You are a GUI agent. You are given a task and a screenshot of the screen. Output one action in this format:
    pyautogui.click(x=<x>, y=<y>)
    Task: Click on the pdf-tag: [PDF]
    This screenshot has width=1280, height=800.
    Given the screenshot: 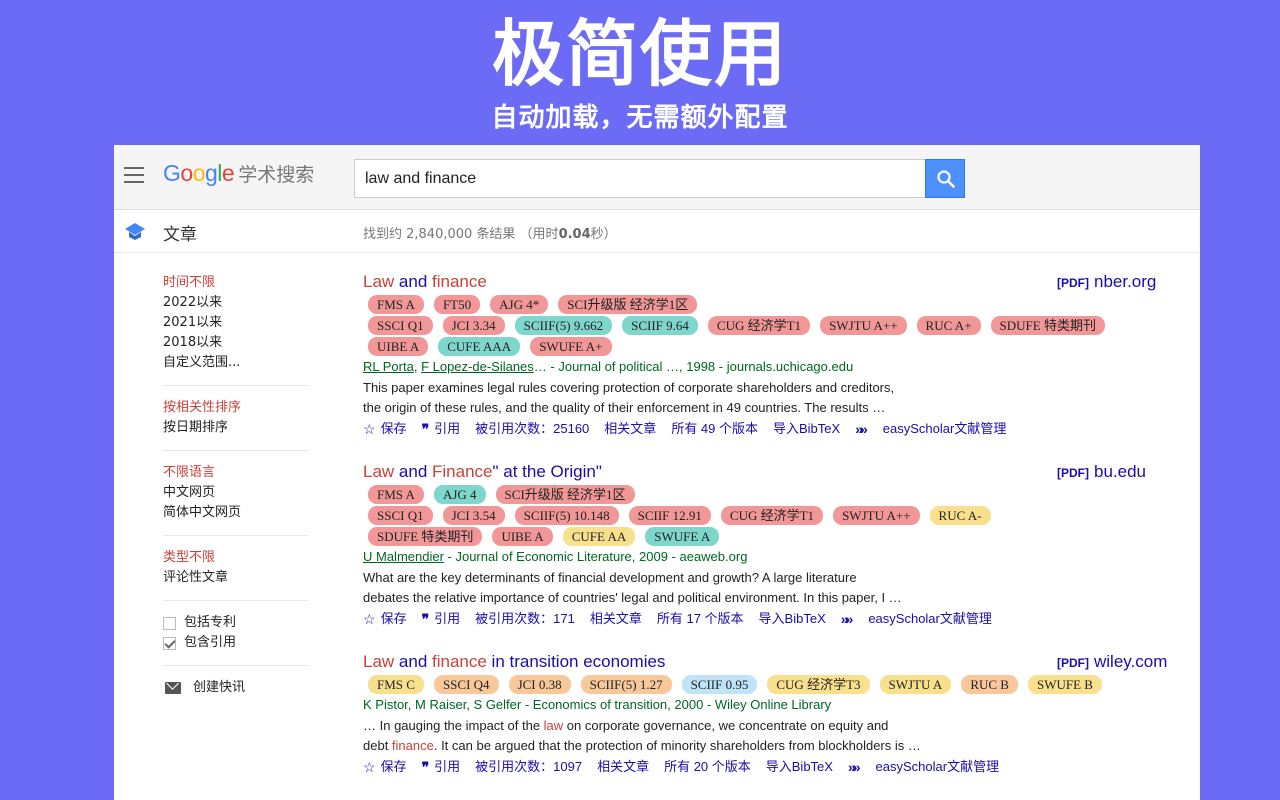 What is the action you would take?
    pyautogui.click(x=1073, y=473)
    